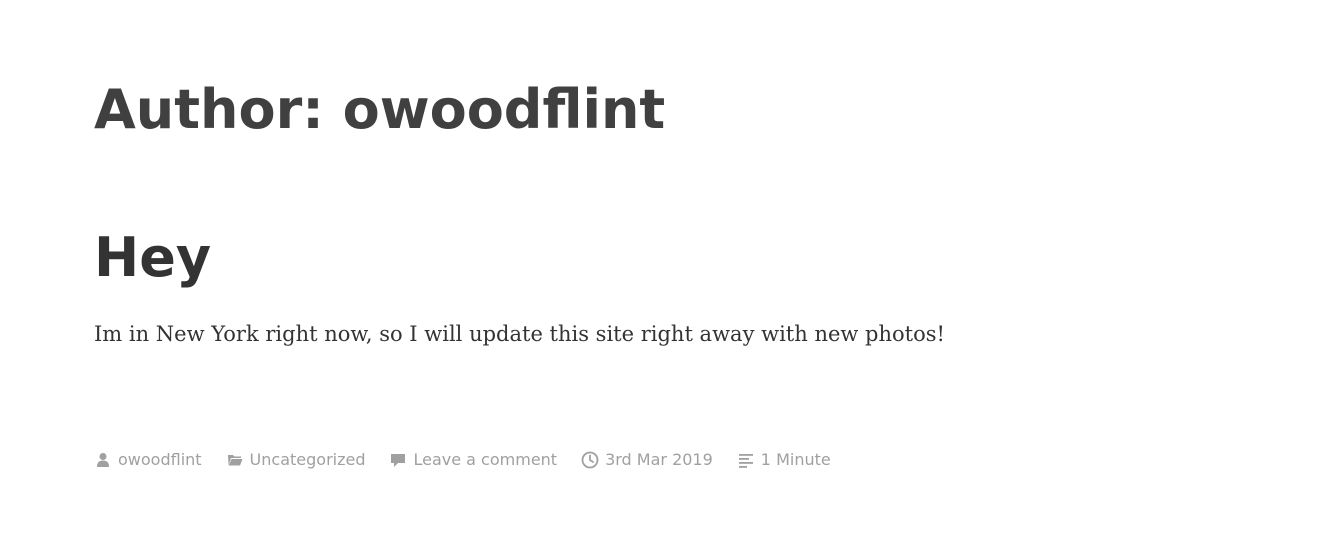  Describe the element at coordinates (380, 109) in the screenshot. I see `archive-title: Author: owoodflint` at that location.